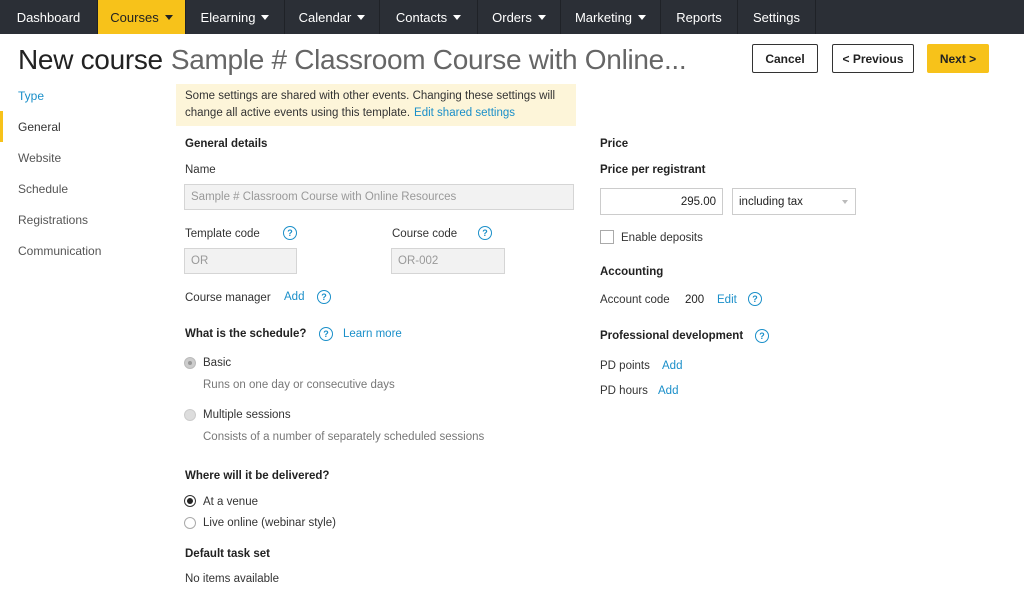  Describe the element at coordinates (425, 234) in the screenshot. I see `course-code-label: Course code` at that location.